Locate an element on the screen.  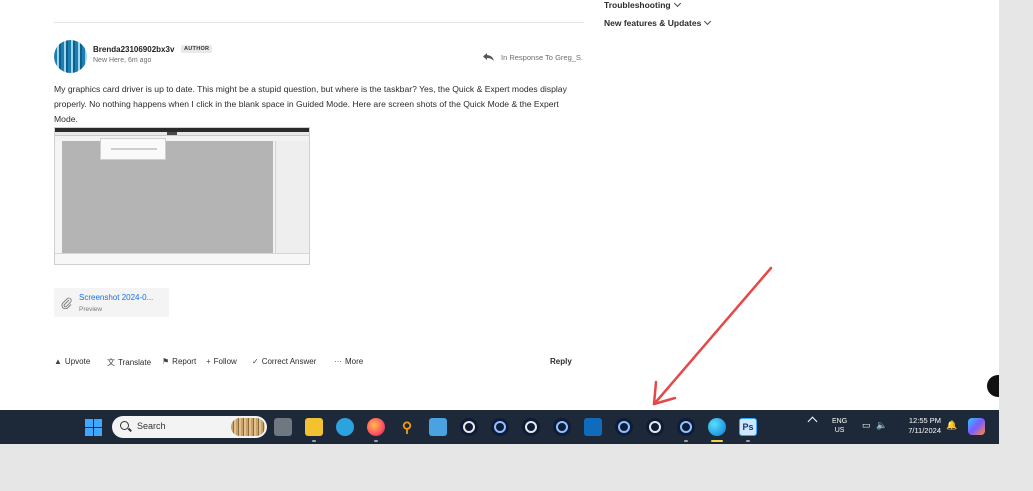
attachment-card: Screenshot 2024-0... Preview is located at coordinates (111, 302).